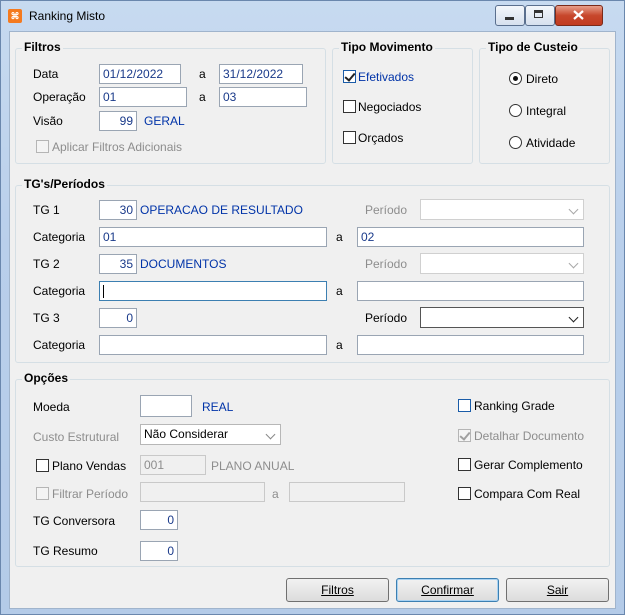 The image size is (625, 615). What do you see at coordinates (48, 121) in the screenshot?
I see `visao-label: Visão` at bounding box center [48, 121].